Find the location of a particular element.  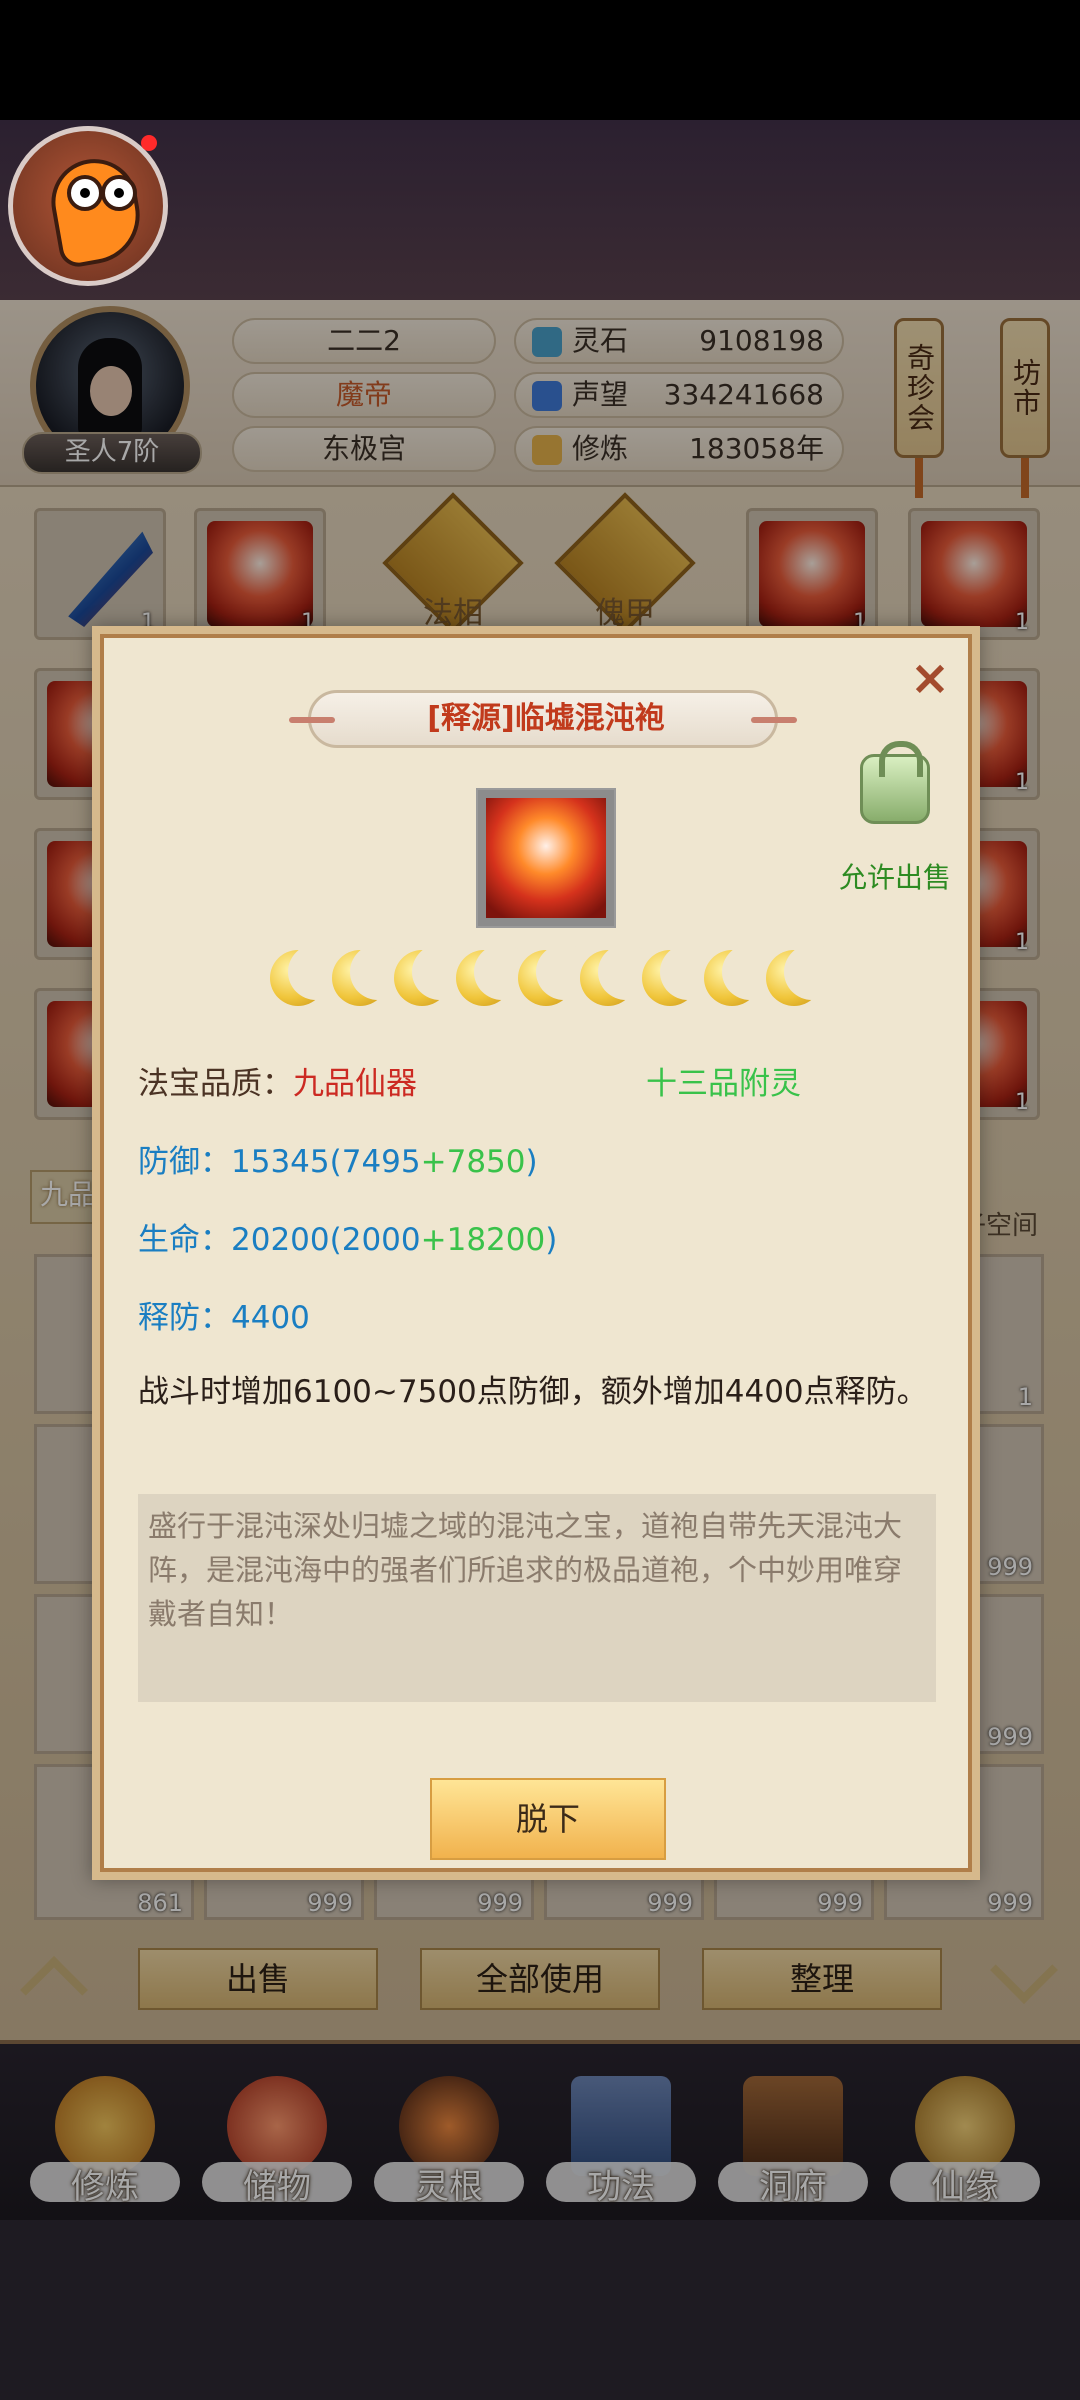

defense-base: 7495 is located at coordinates (381, 1162).